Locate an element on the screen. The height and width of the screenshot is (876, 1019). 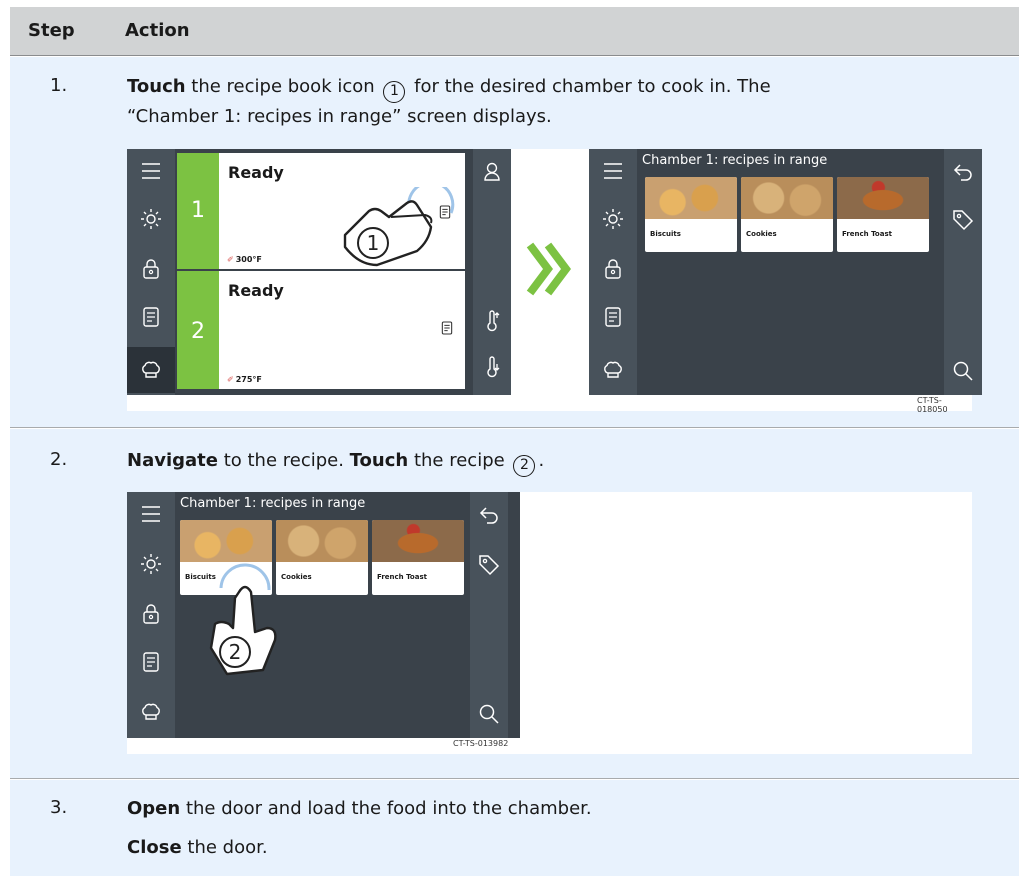
table-header: Step Action is located at coordinates (514, 31).